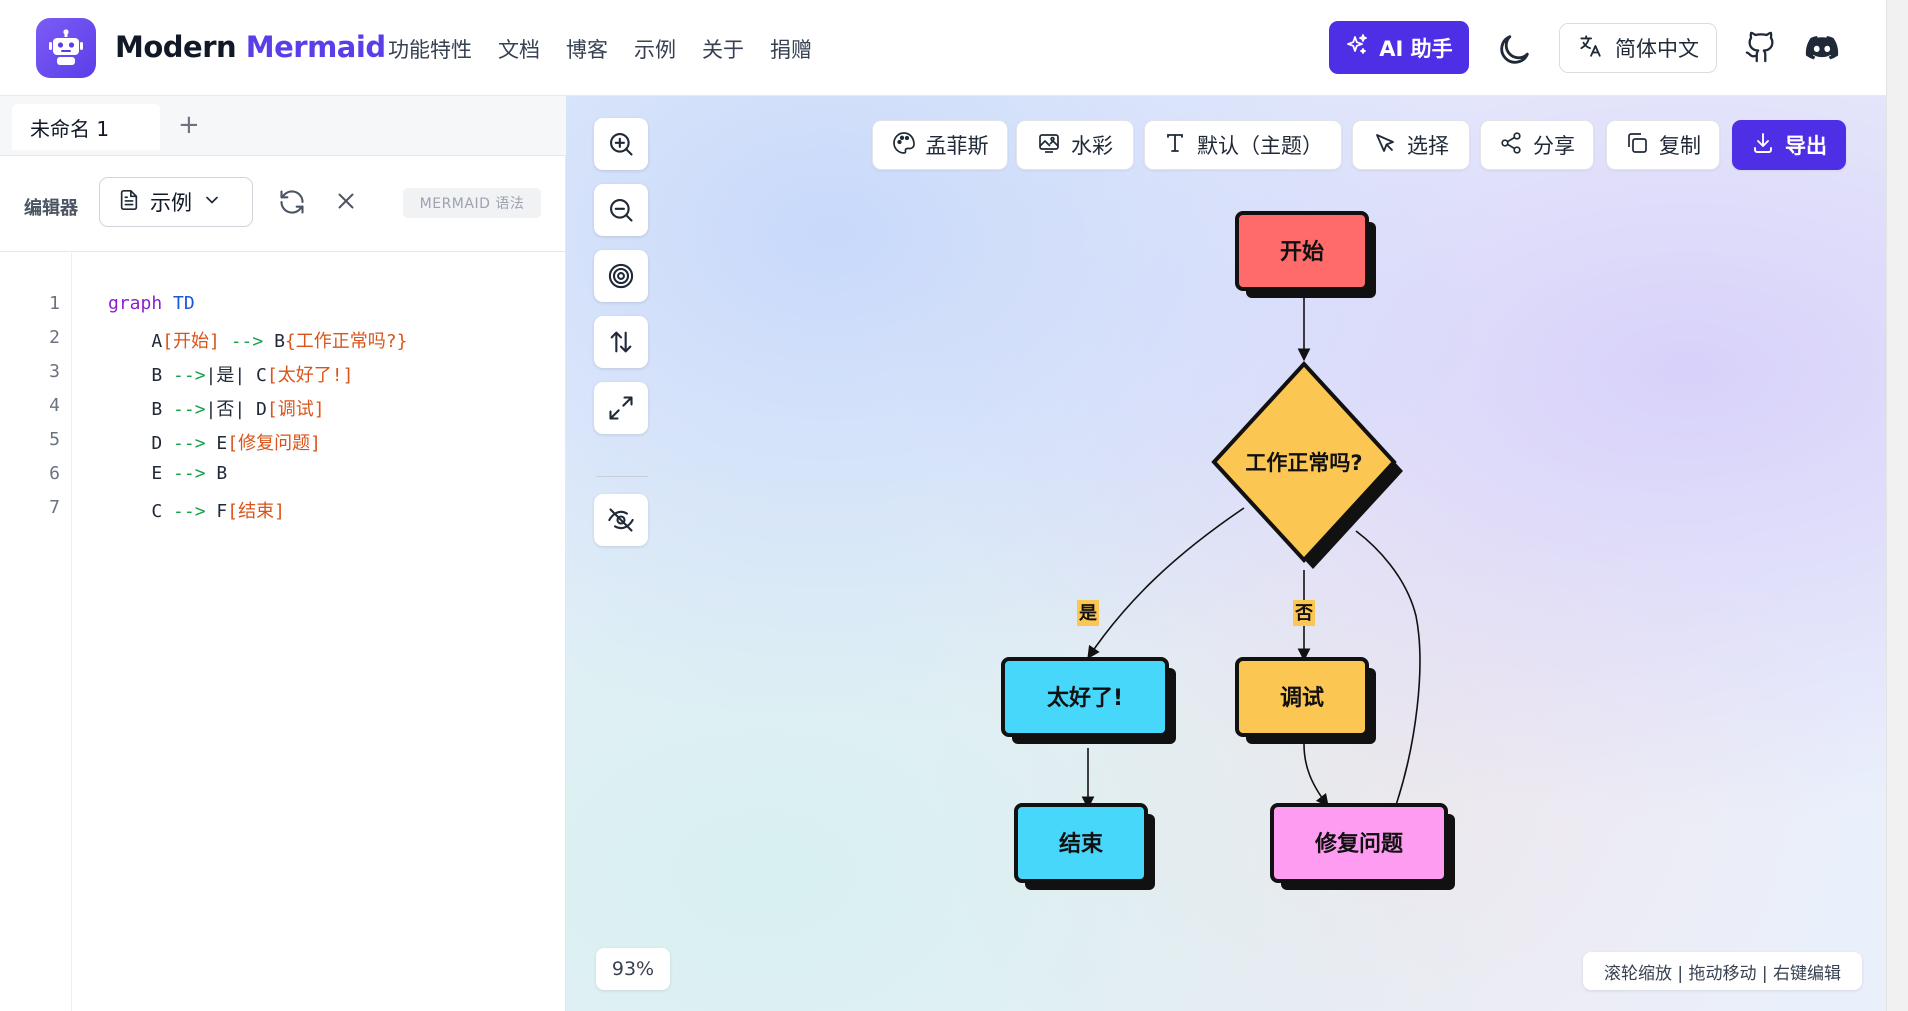  I want to click on node-debug-label: 调试, so click(1302, 698).